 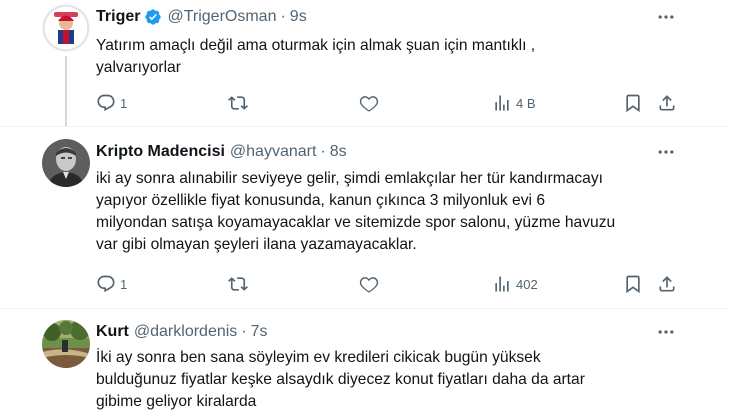 I want to click on display-name: Kurt, so click(x=112, y=332).